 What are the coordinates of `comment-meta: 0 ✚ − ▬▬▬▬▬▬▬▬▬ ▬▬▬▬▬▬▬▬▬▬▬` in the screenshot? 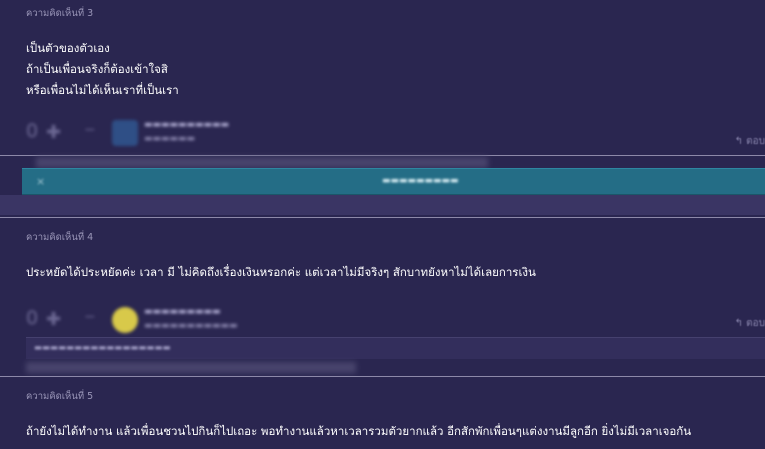 It's located at (176, 322).